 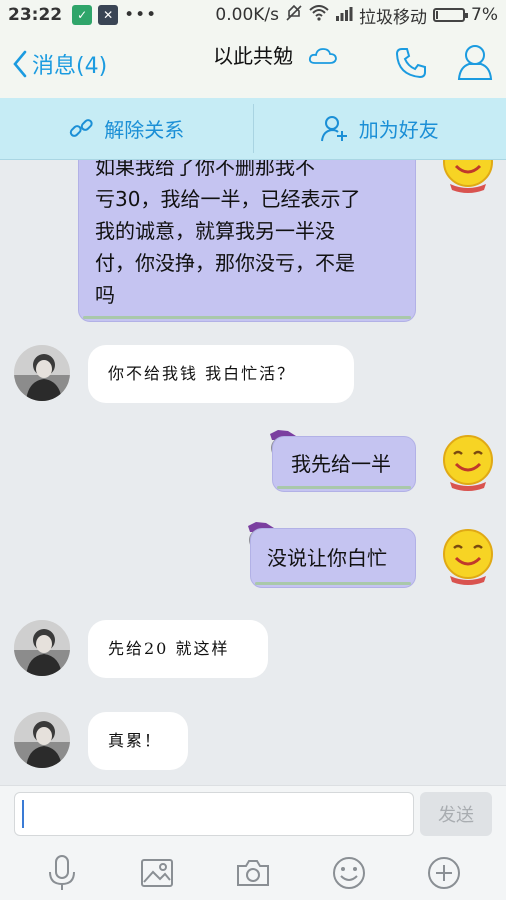 I want to click on message-bubble-received: 你不给我钱 我白忙活？, so click(x=221, y=374).